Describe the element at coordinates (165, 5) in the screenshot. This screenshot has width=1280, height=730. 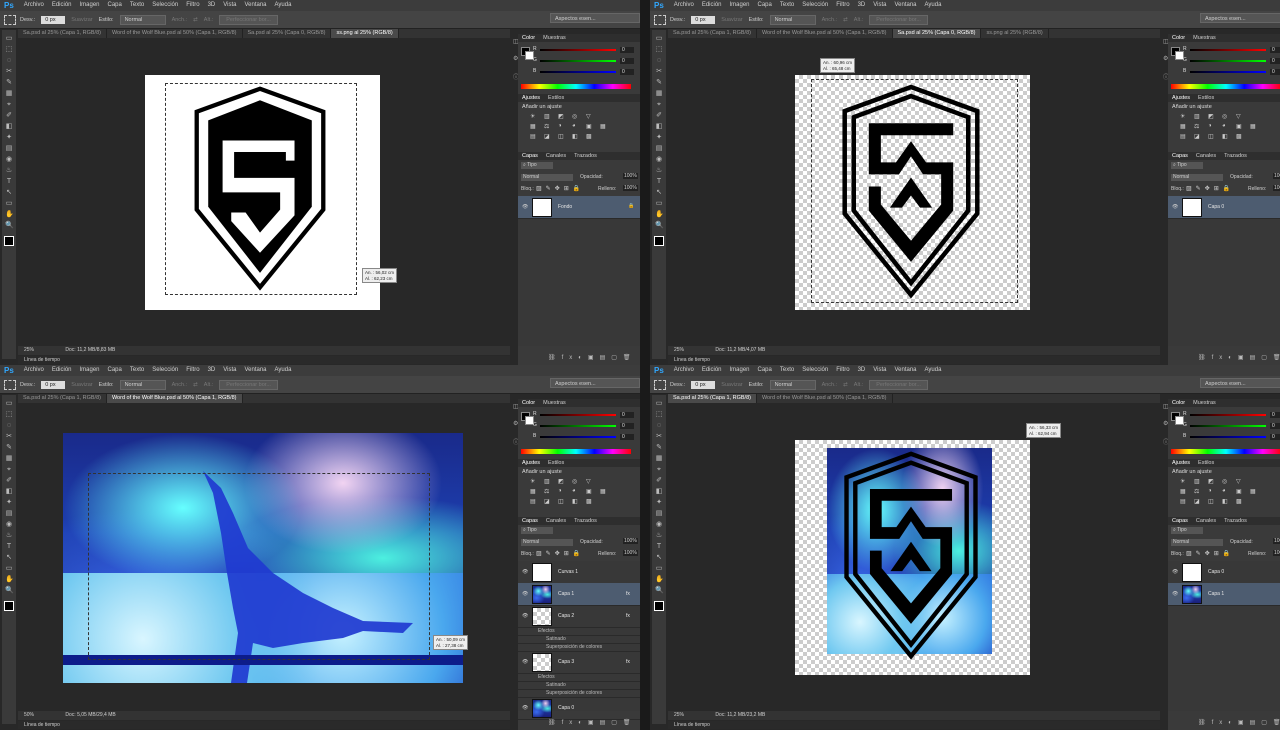
I see `menu-item-6: Selección` at that location.